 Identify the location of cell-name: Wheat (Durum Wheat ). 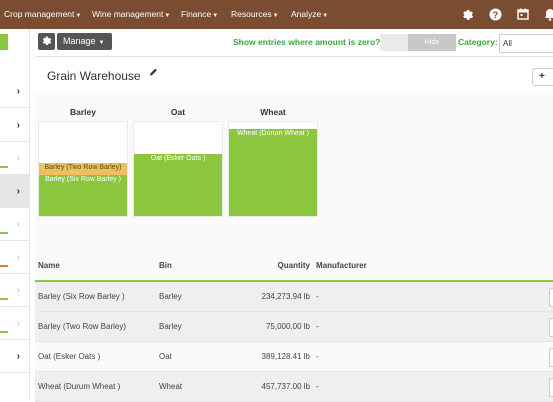
(79, 386).